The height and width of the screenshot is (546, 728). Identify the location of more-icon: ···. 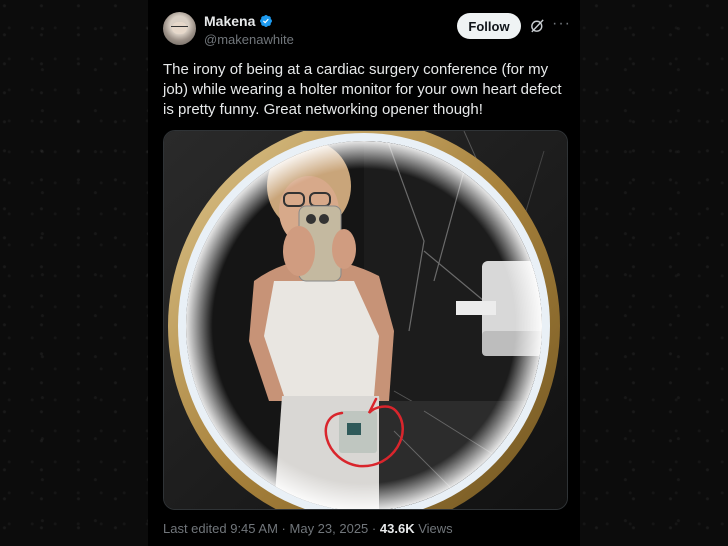
(561, 24).